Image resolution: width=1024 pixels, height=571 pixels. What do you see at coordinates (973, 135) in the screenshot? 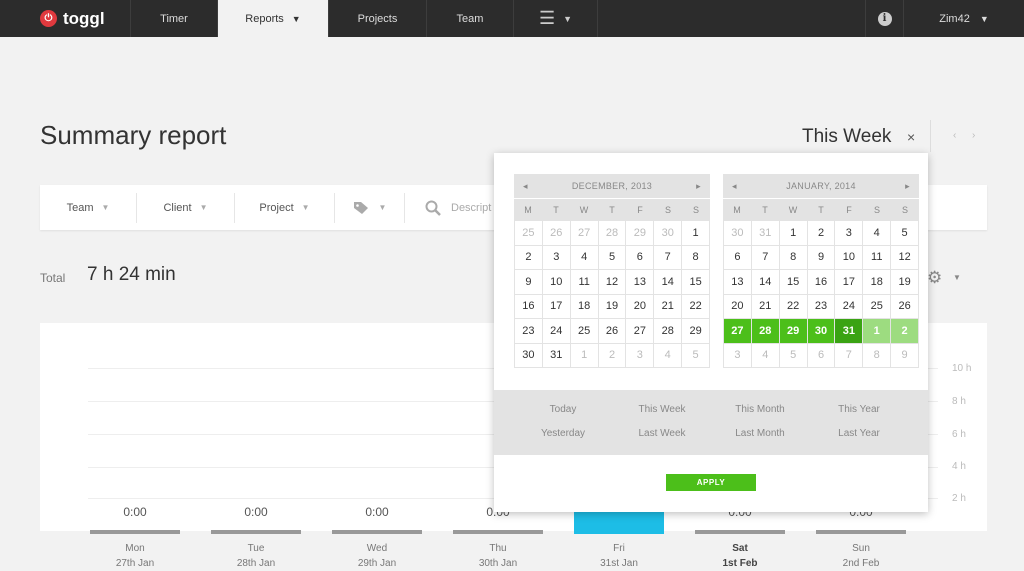
I see `next-period-button: ›` at bounding box center [973, 135].